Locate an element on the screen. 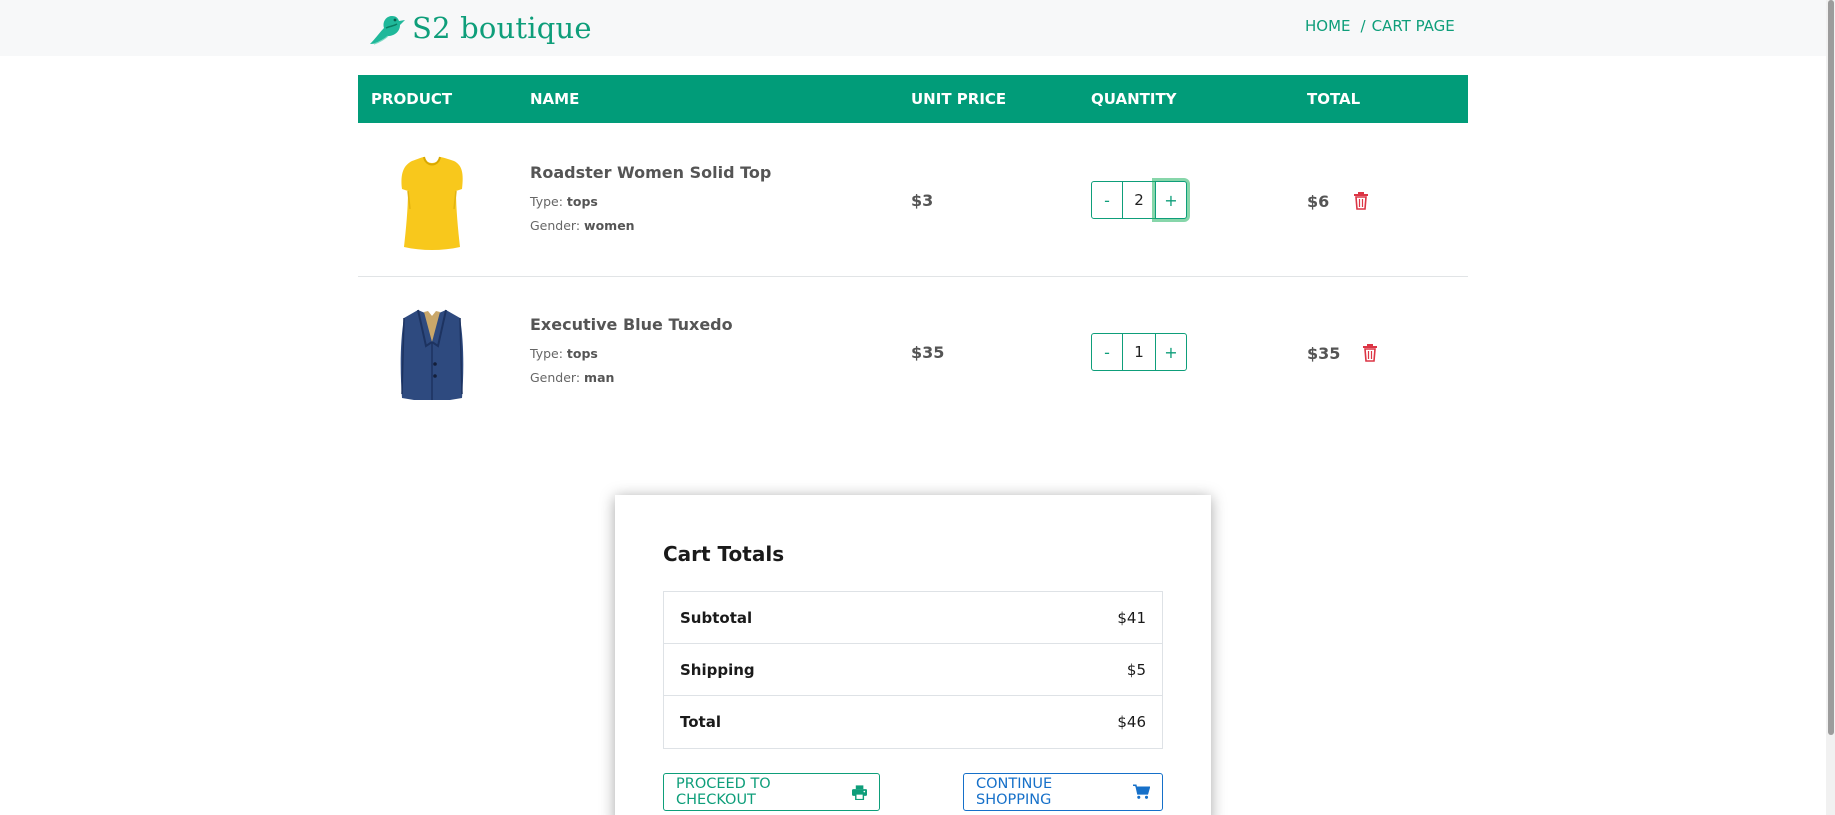 The width and height of the screenshot is (1835, 815). product-gender: Gender: man is located at coordinates (572, 377).